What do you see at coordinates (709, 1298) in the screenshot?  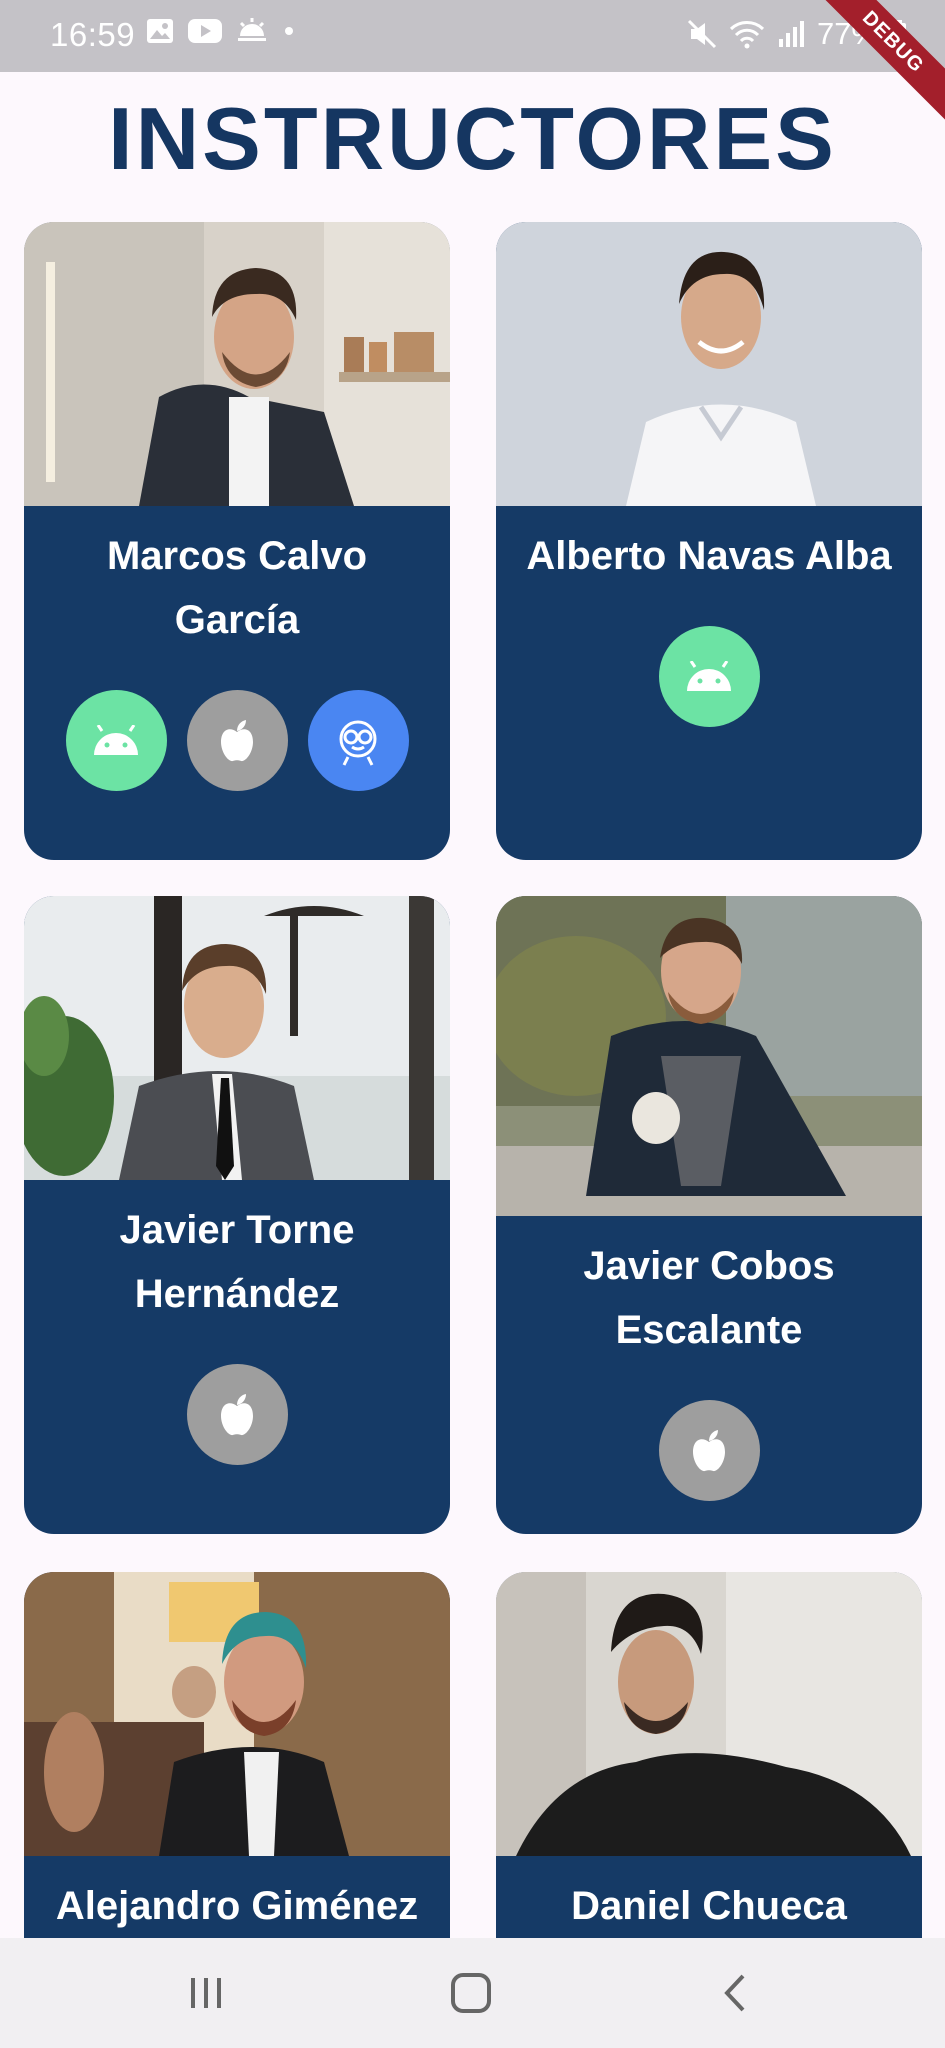 I see `instructor-name: Javier Cobos Escalante` at bounding box center [709, 1298].